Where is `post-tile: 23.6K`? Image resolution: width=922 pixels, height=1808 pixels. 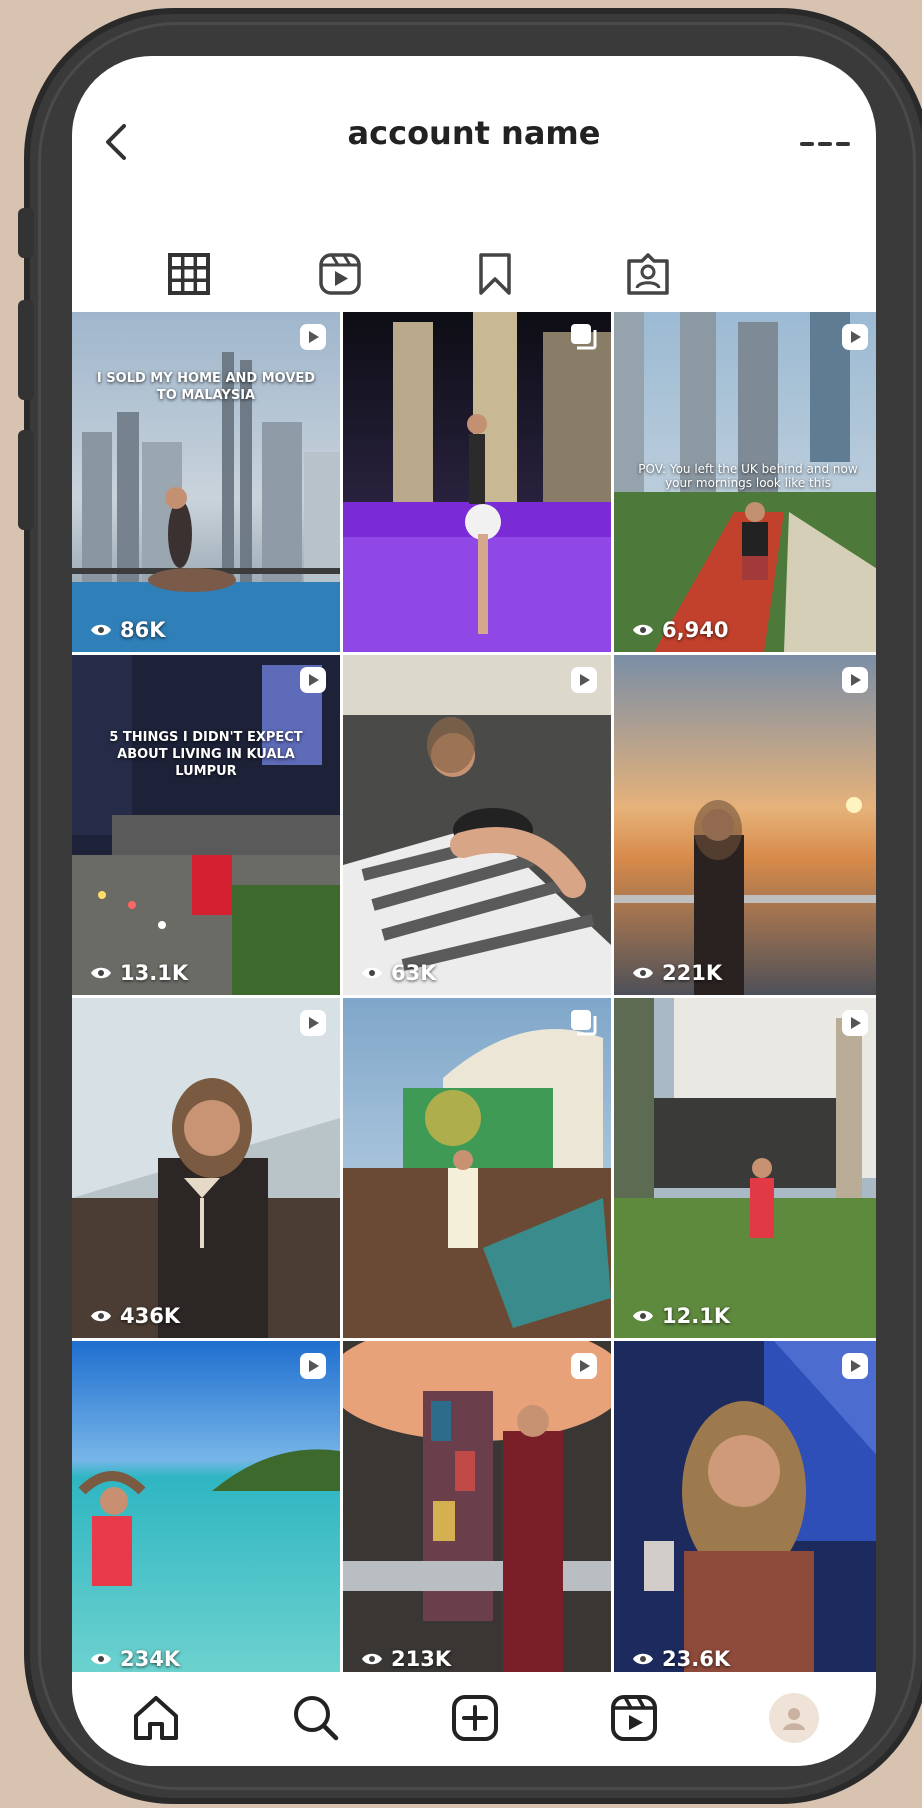 post-tile: 23.6K is located at coordinates (745, 1511).